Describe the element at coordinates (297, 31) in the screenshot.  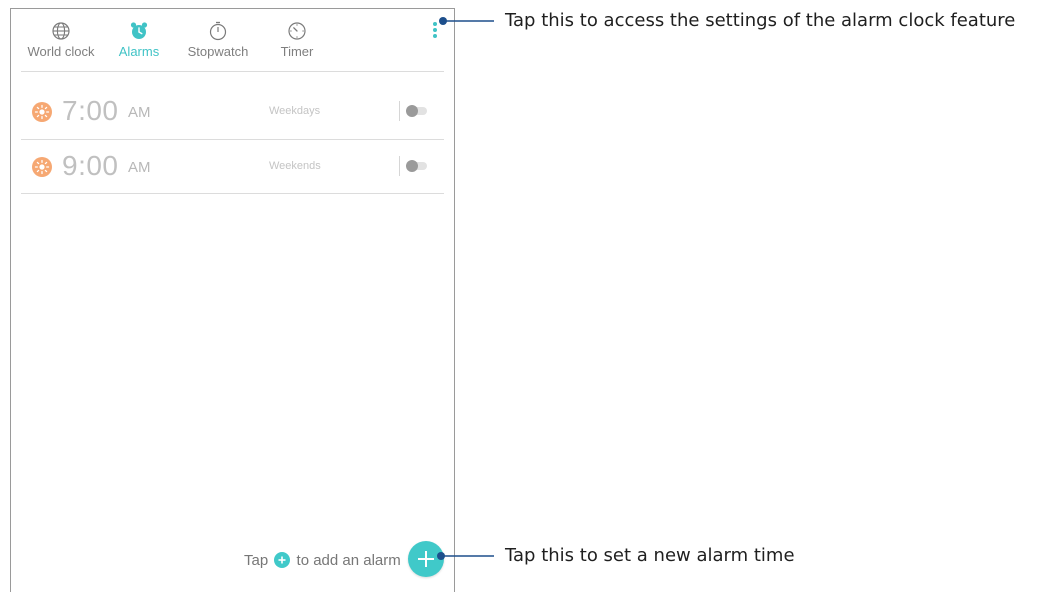
I see `timer-icon` at that location.